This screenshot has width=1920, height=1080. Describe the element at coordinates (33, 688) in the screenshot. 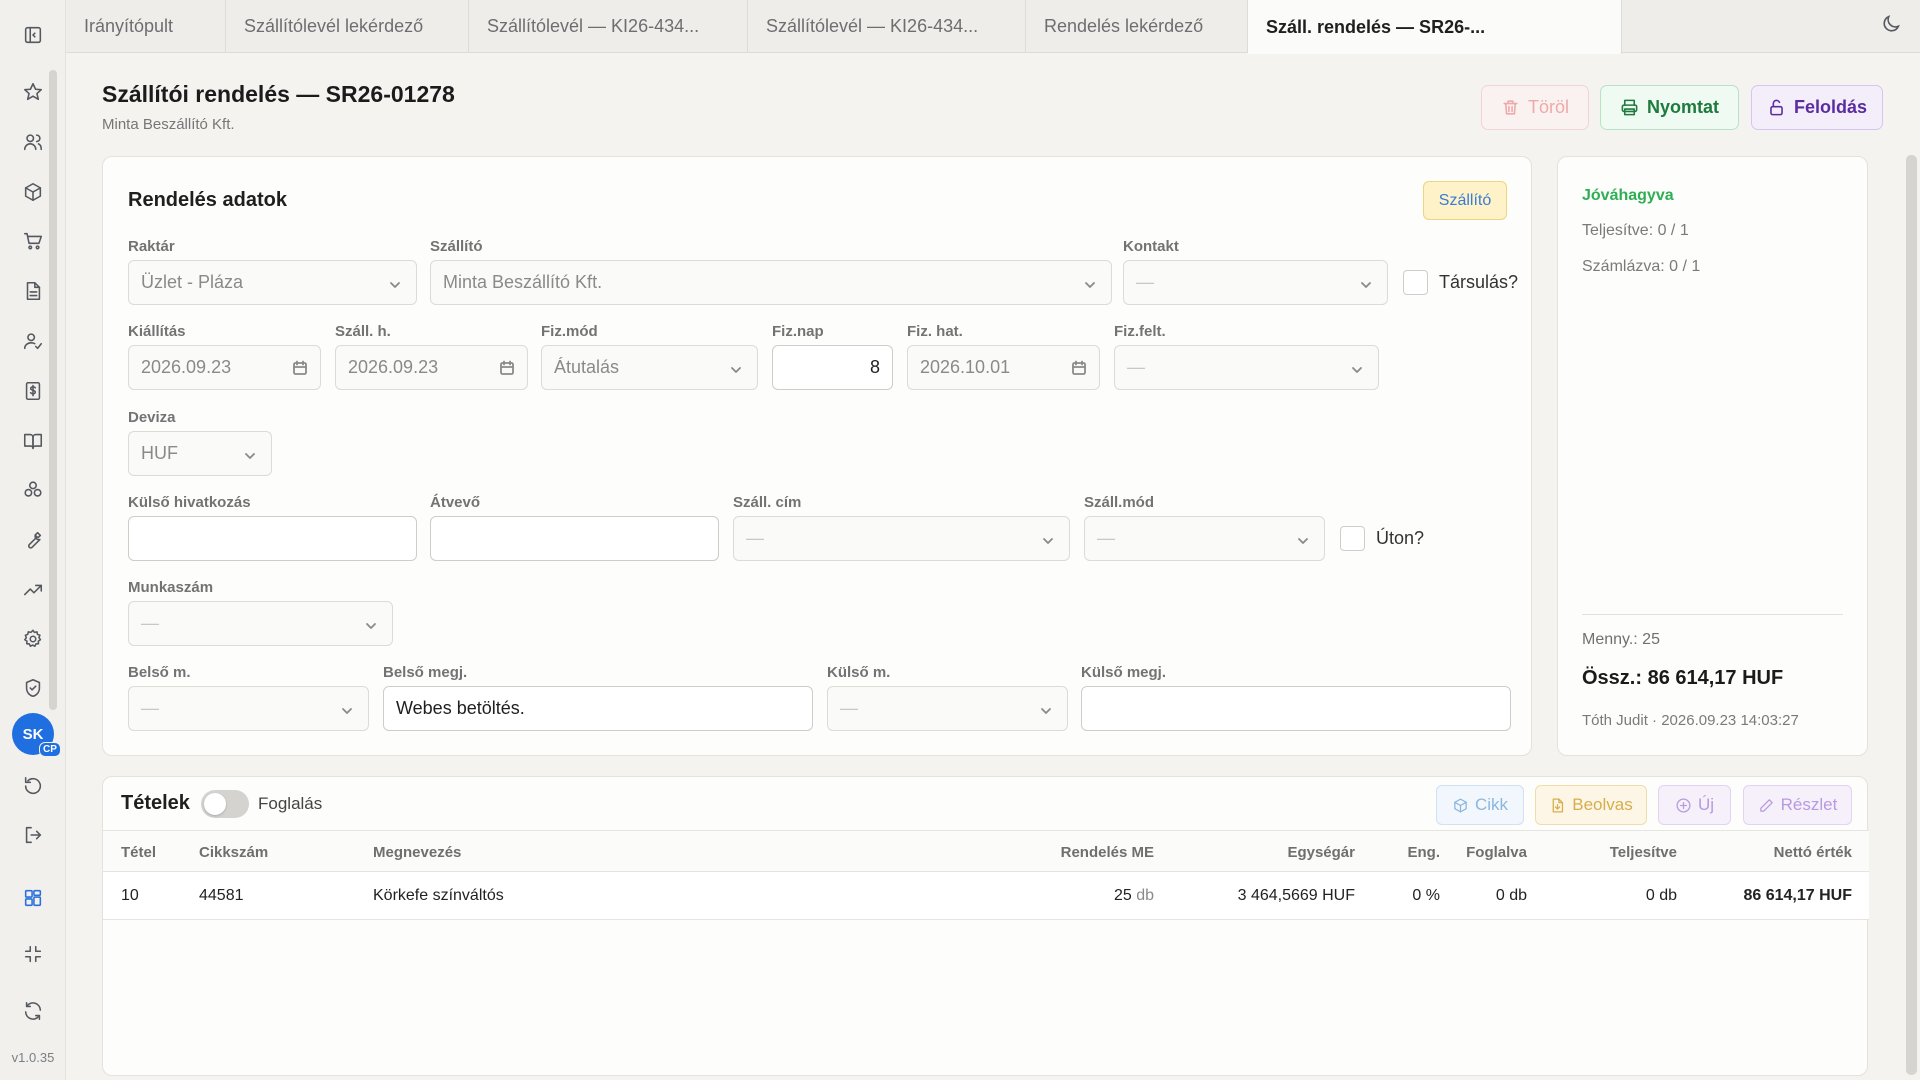

I see `shield-icon` at that location.